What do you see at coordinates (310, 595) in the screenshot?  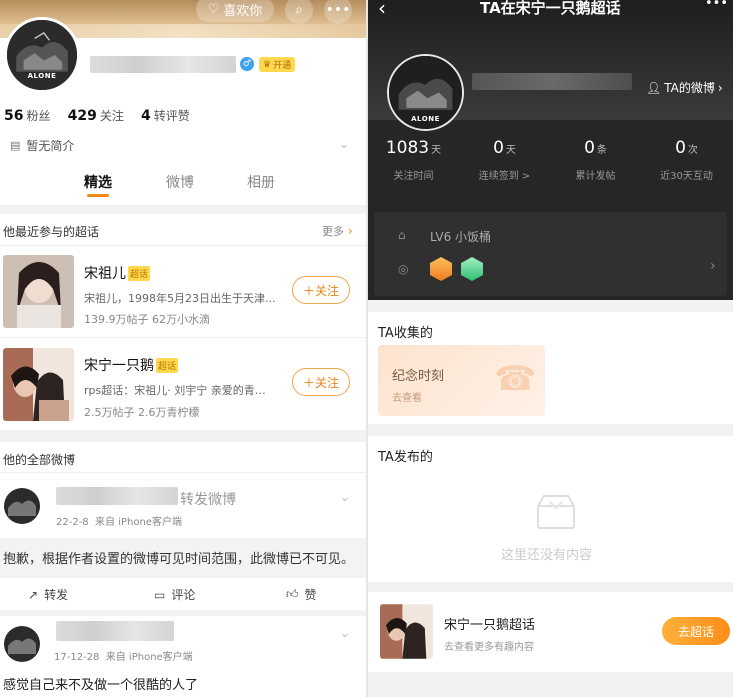 I see `like-action-label: 赞` at bounding box center [310, 595].